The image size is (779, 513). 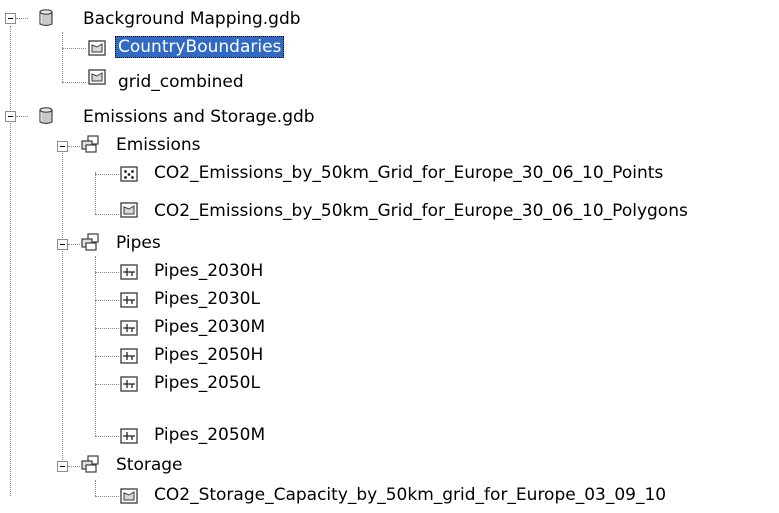 I want to click on tree-item-label: grid_combined, so click(x=181, y=82).